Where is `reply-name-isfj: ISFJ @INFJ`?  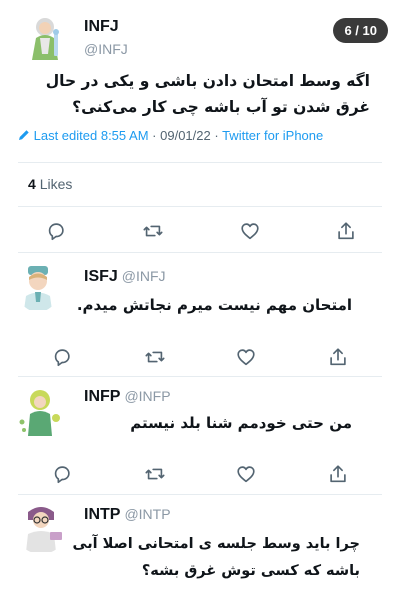
reply-name-isfj: ISFJ @INFJ is located at coordinates (125, 277).